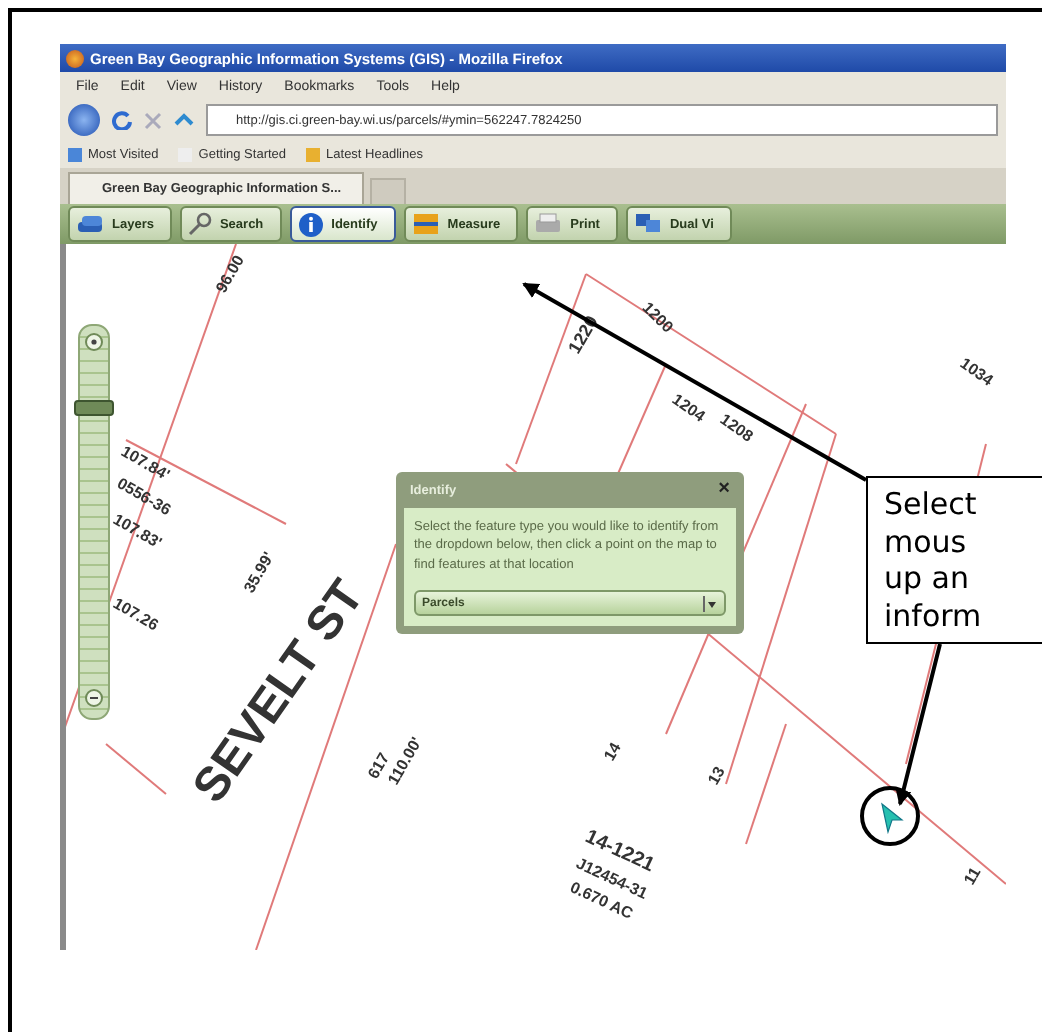  I want to click on browser-logo-icon, so click(75, 58).